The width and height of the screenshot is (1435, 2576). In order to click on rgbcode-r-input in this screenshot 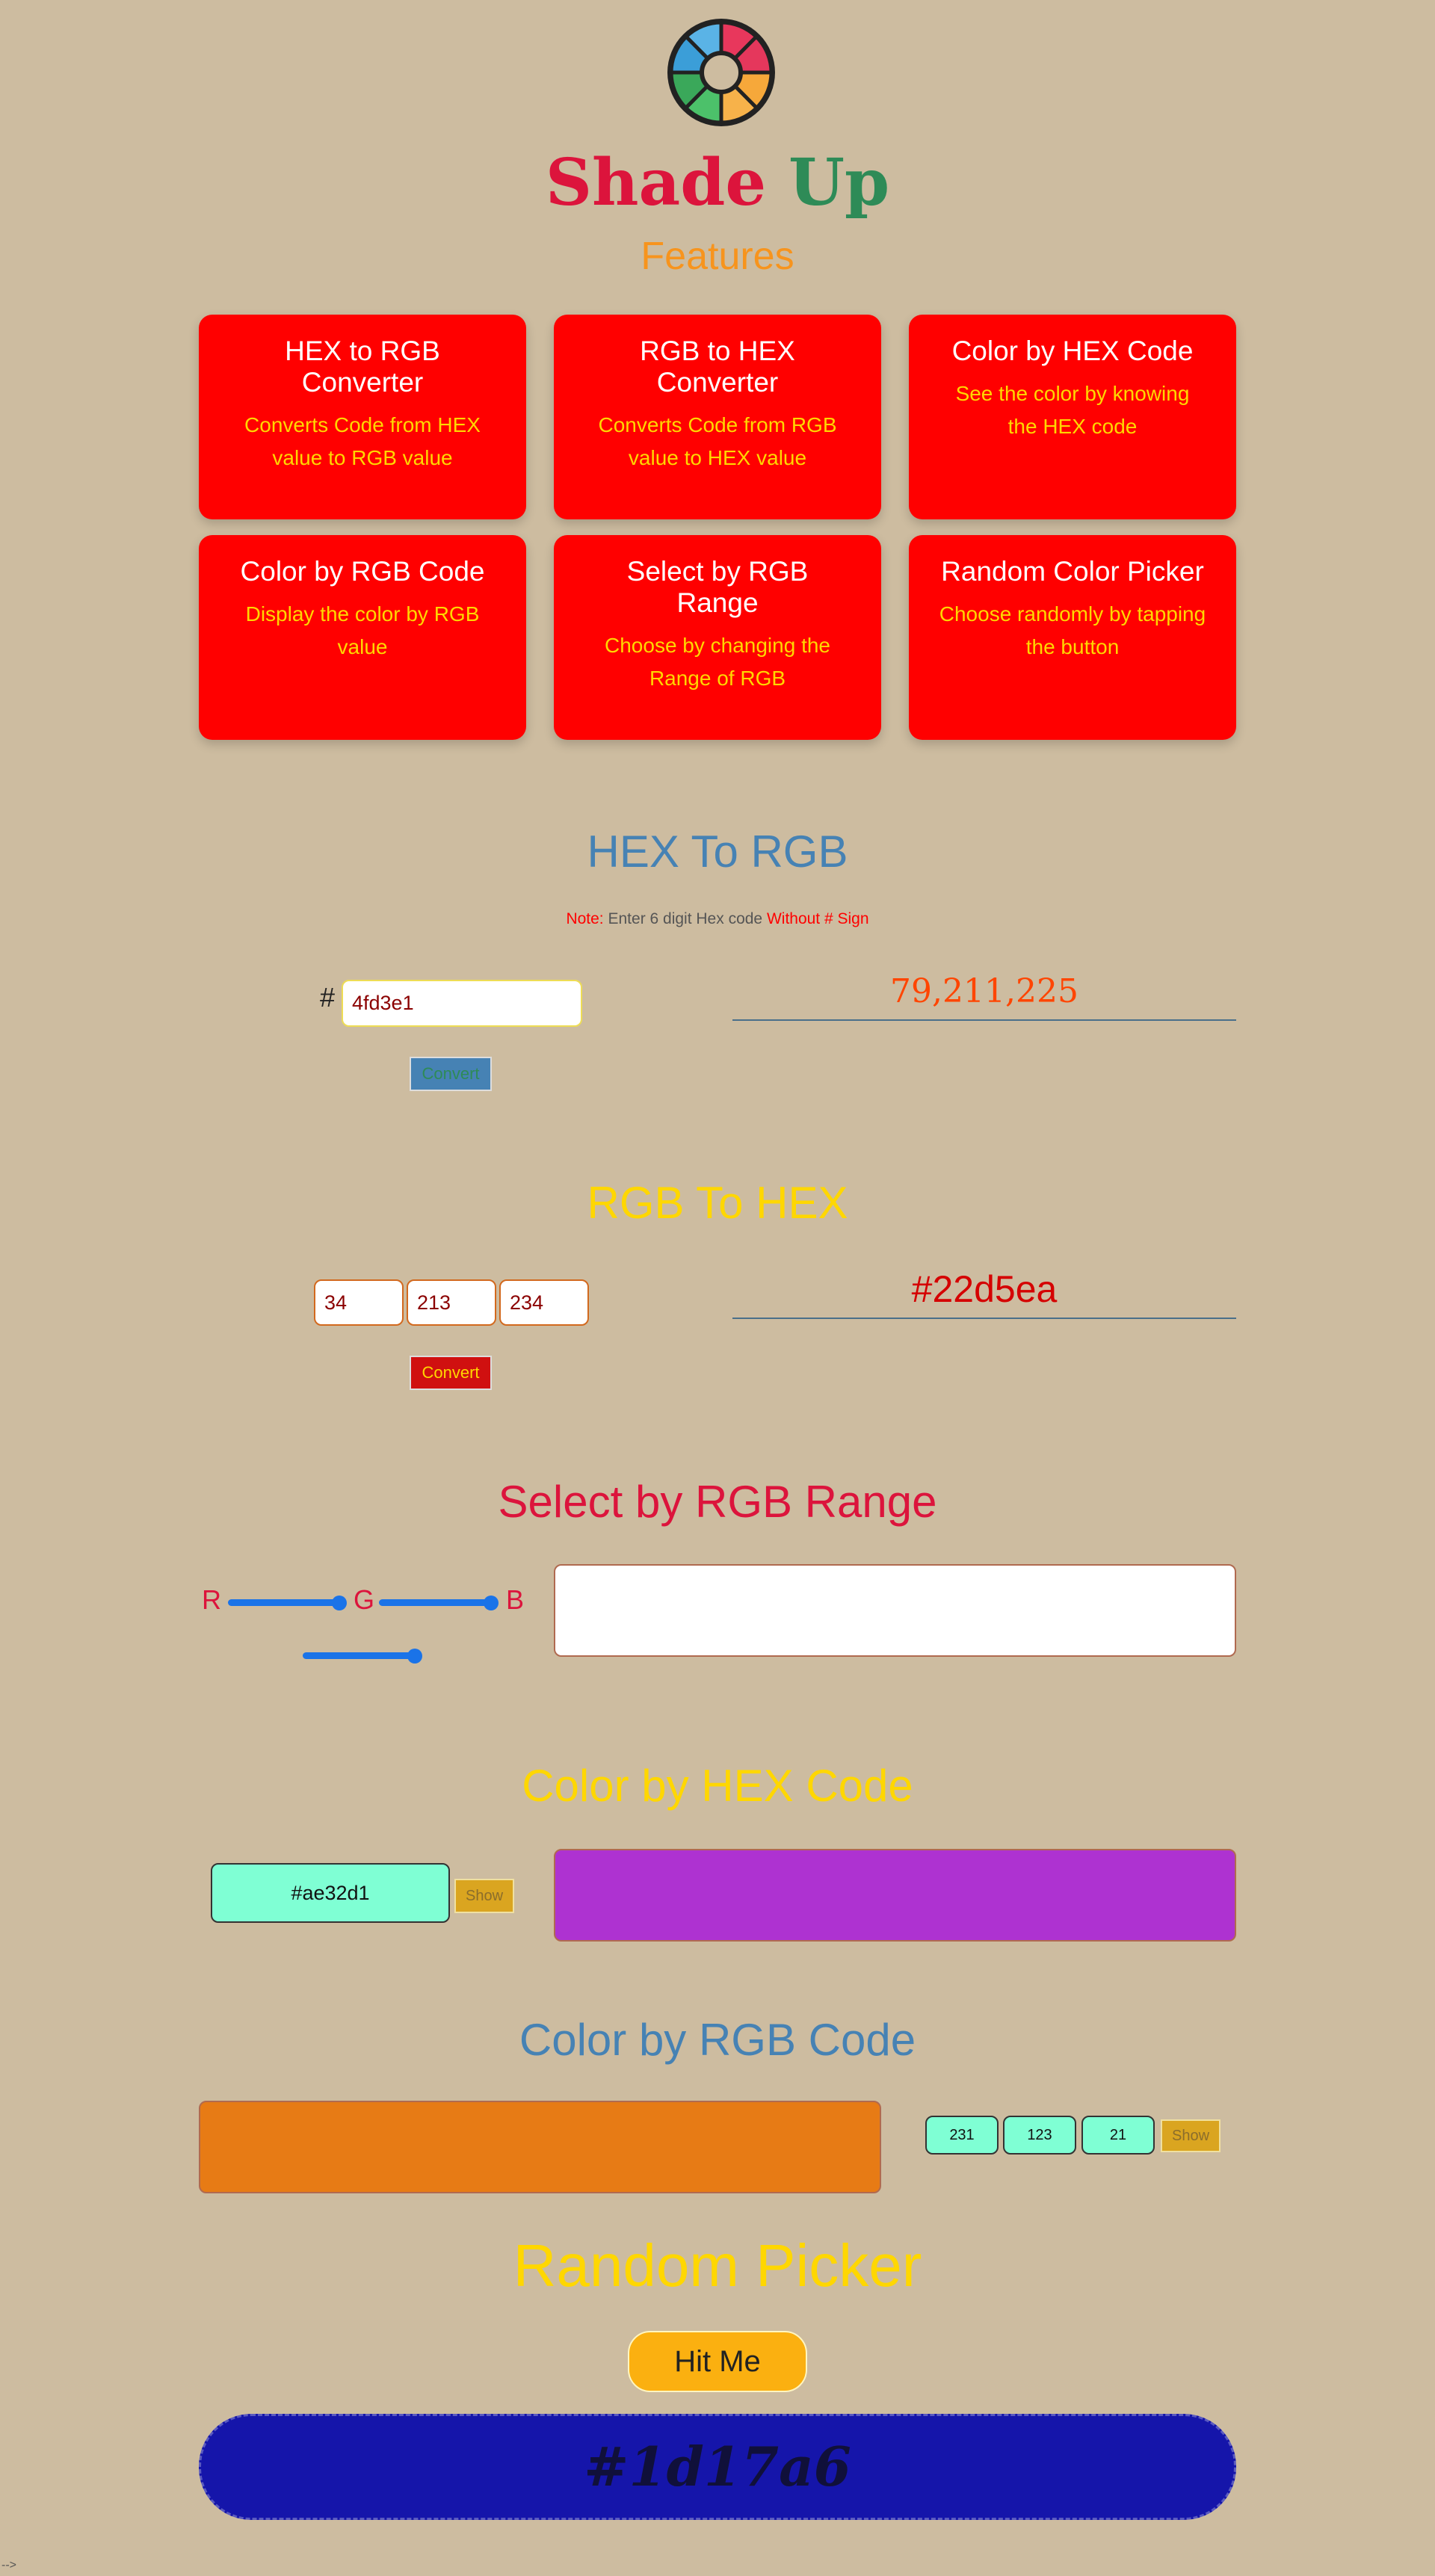, I will do `click(962, 2135)`.